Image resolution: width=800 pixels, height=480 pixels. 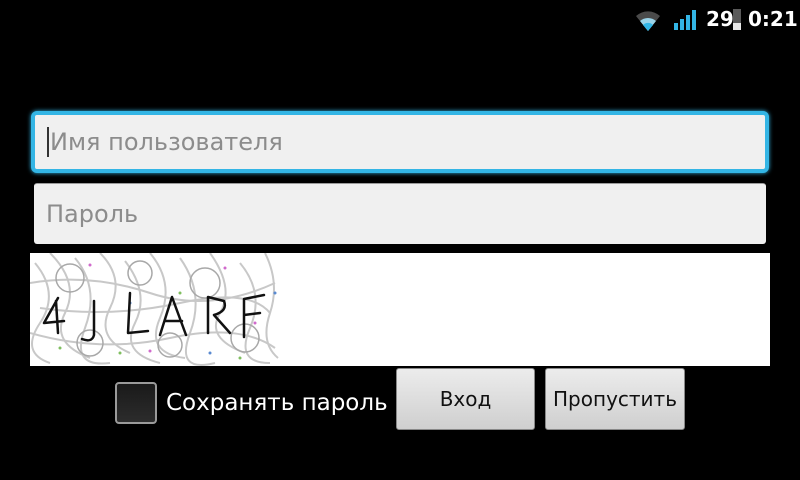 What do you see at coordinates (400, 142) in the screenshot?
I see `username-field: Имя пользователя` at bounding box center [400, 142].